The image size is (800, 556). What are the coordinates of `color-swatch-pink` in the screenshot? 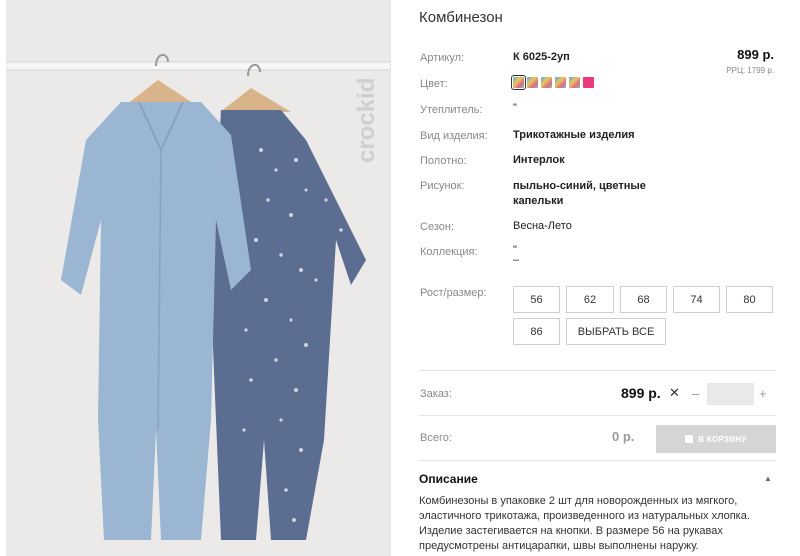 It's located at (588, 82).